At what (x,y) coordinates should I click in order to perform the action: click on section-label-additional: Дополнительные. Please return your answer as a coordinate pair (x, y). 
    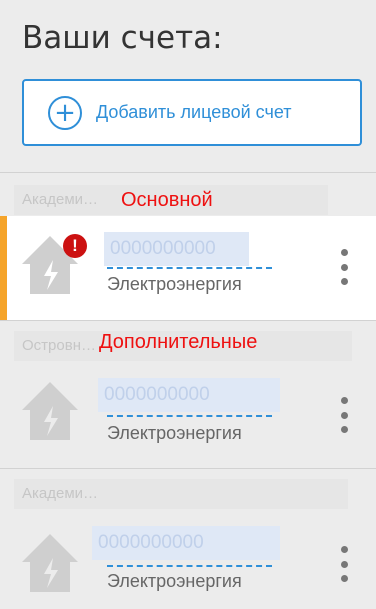
    Looking at the image, I should click on (178, 342).